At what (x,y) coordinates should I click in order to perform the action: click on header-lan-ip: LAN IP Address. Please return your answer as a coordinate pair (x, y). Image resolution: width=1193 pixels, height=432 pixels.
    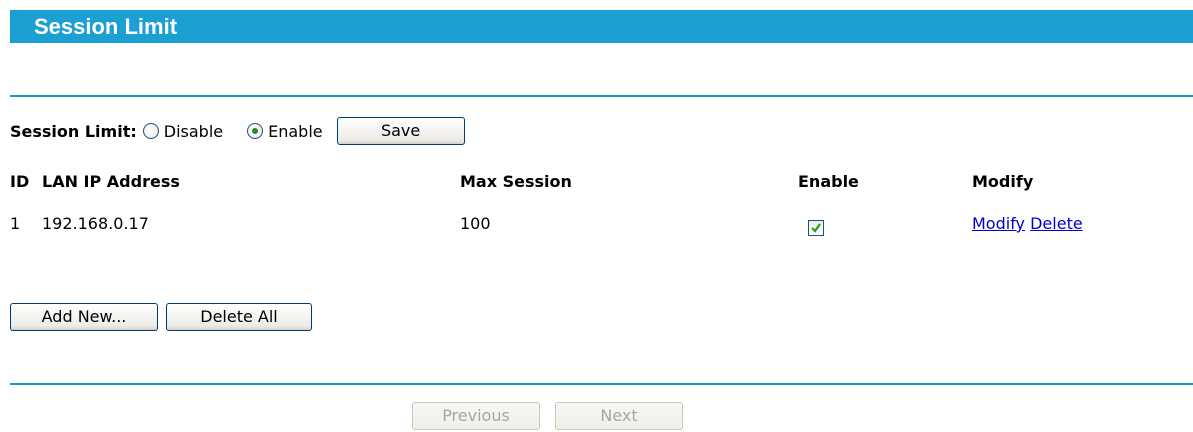
    Looking at the image, I should click on (111, 181).